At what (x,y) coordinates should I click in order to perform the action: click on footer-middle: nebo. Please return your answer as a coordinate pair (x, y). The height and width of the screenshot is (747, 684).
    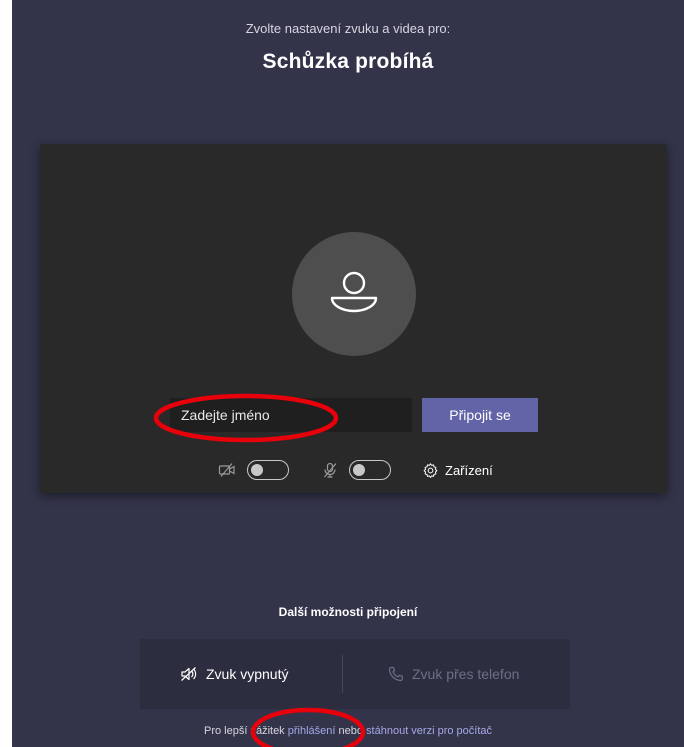
    Looking at the image, I should click on (351, 731).